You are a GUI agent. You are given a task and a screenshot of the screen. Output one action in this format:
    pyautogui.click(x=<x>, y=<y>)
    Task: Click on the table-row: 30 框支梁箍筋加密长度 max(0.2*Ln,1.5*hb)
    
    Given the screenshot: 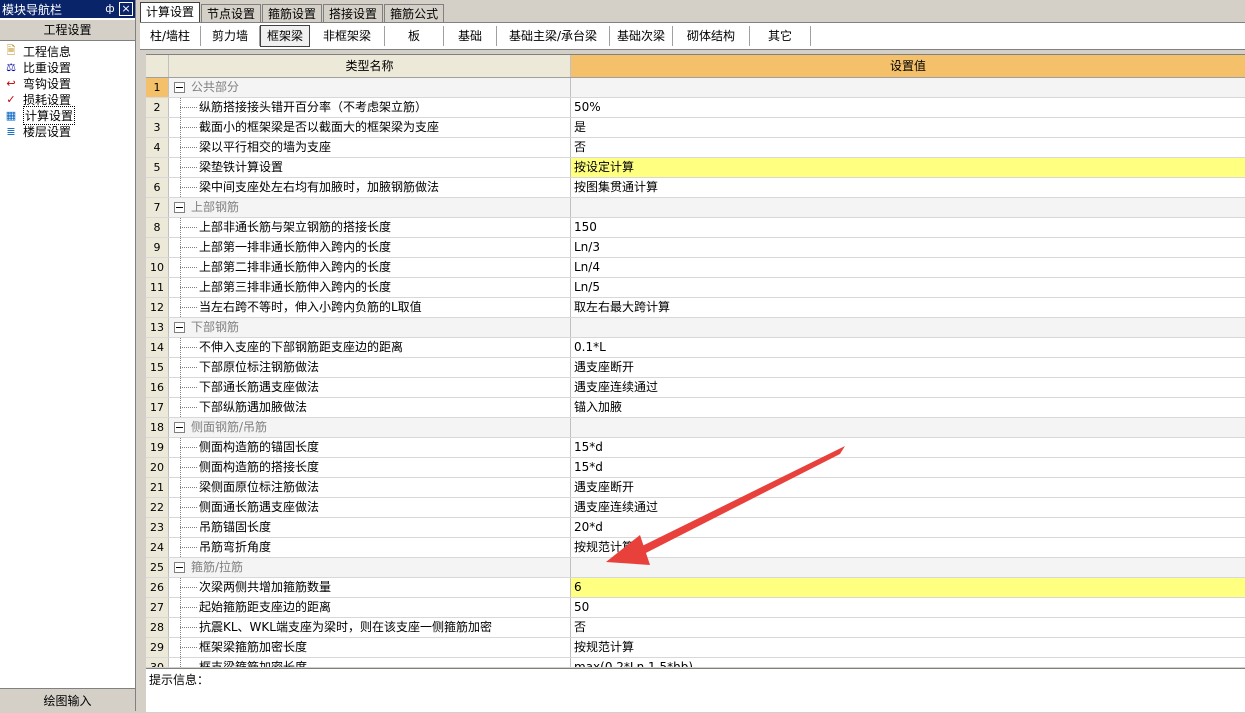 What is the action you would take?
    pyautogui.click(x=695, y=662)
    